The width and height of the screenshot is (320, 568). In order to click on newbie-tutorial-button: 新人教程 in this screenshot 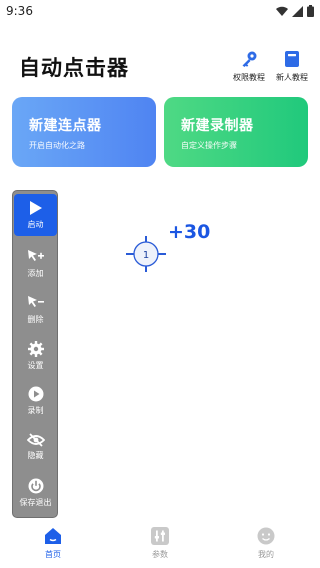, I will do `click(292, 66)`.